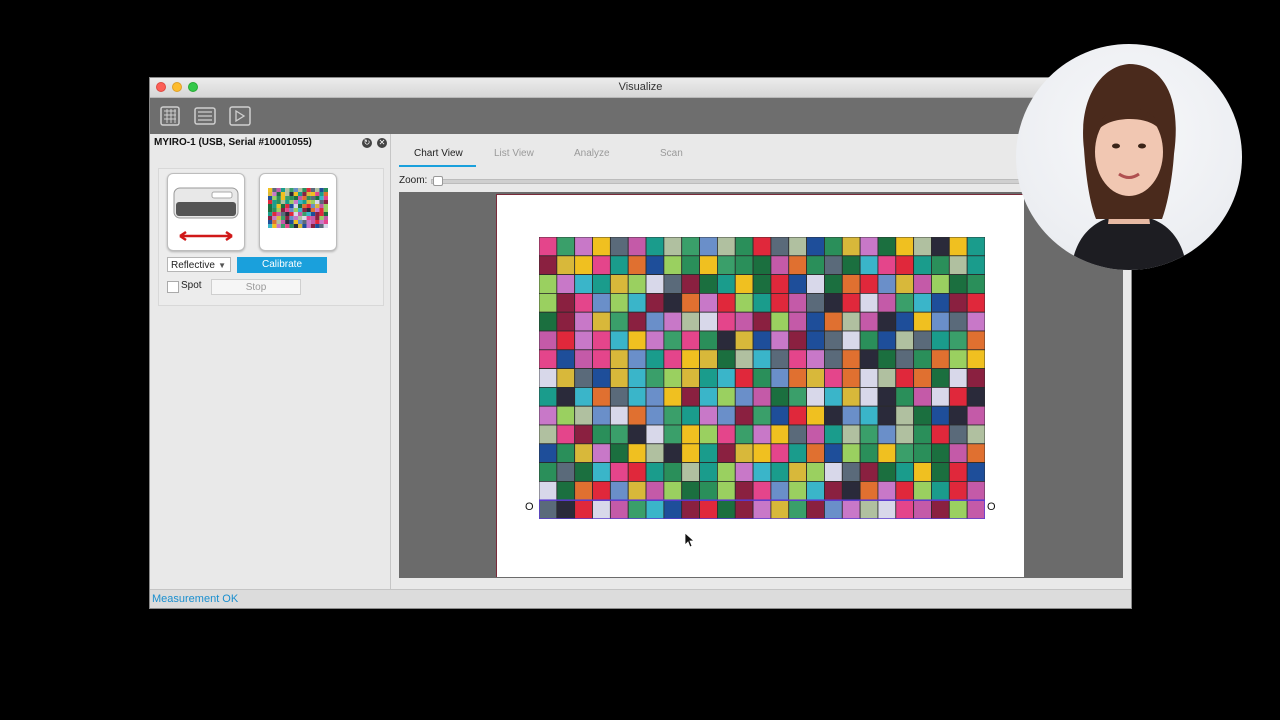 This screenshot has height=720, width=1280. Describe the element at coordinates (206, 212) in the screenshot. I see `device-thumbnail` at that location.